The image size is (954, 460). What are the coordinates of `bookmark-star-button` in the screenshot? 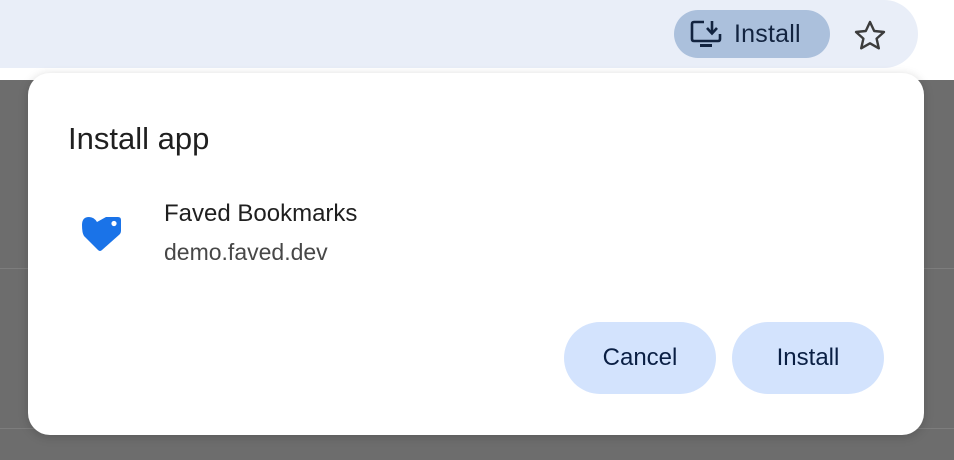 It's located at (870, 35).